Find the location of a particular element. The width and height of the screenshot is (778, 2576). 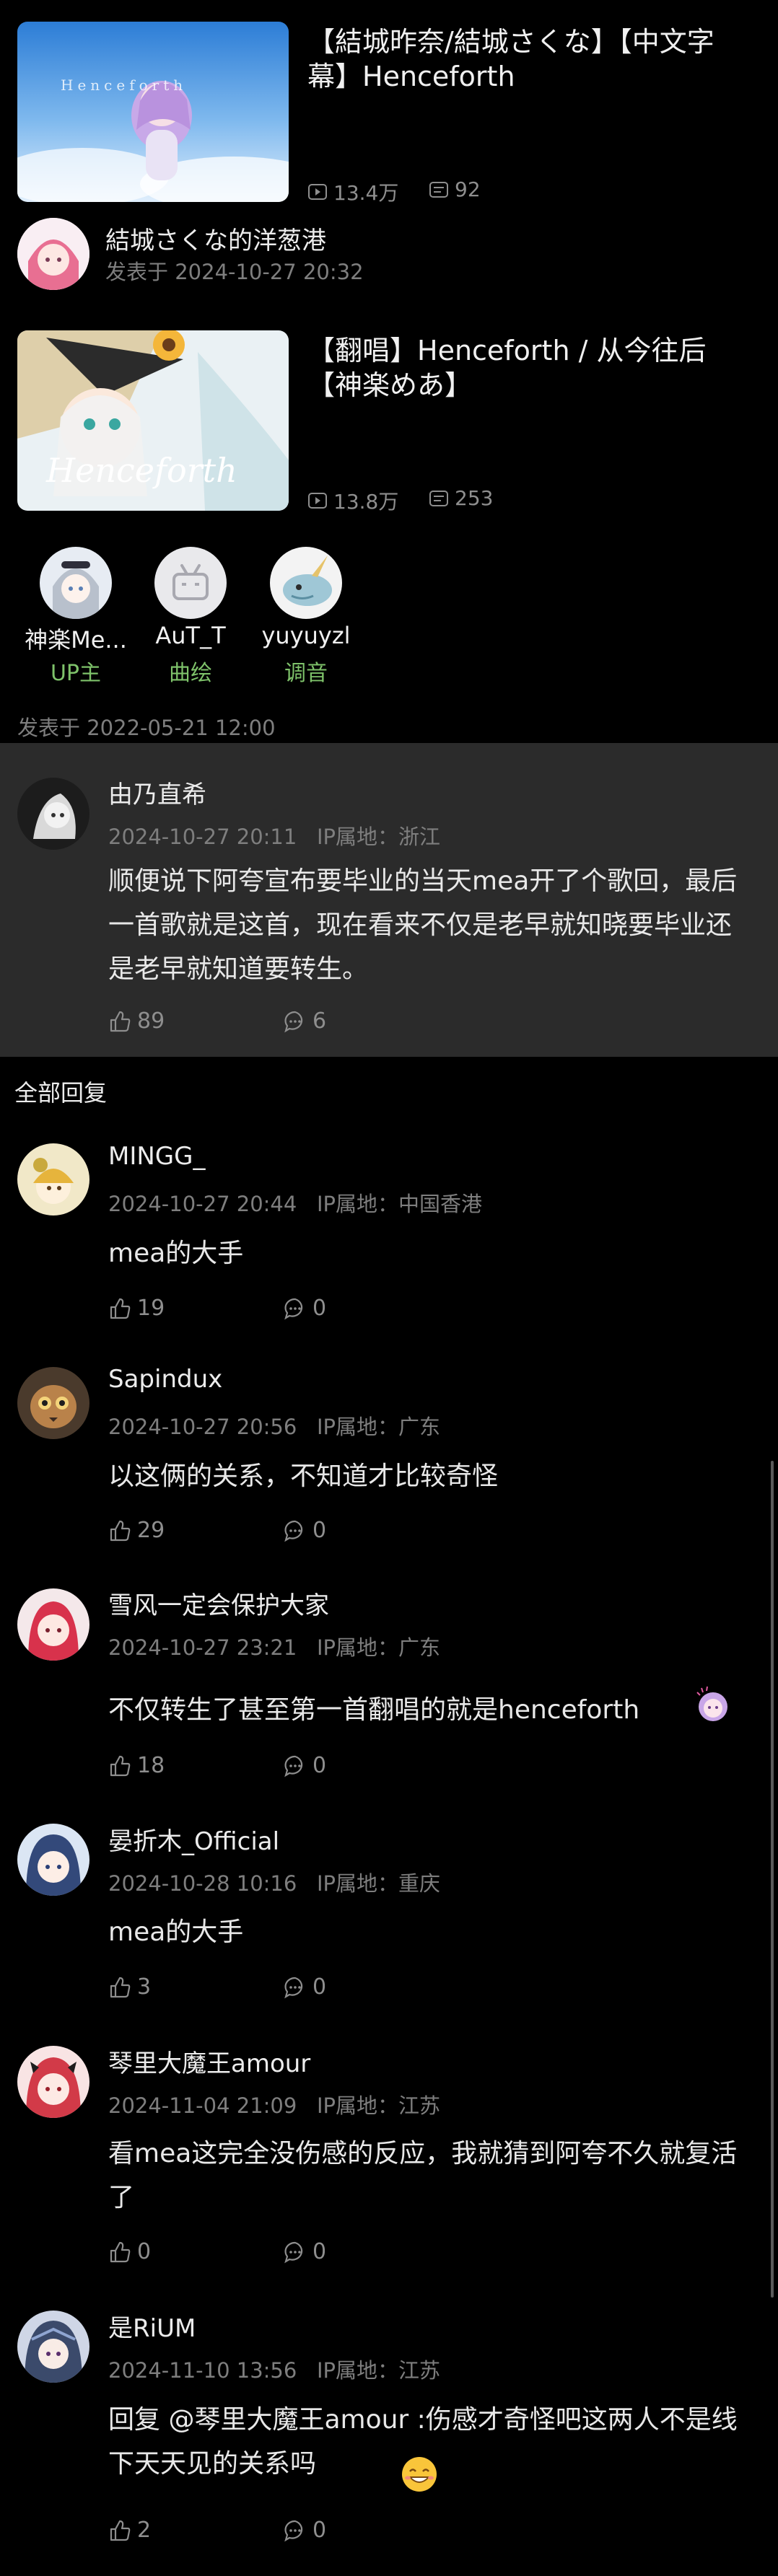

video-thumbnail-2-image: Henceforth is located at coordinates (153, 420).